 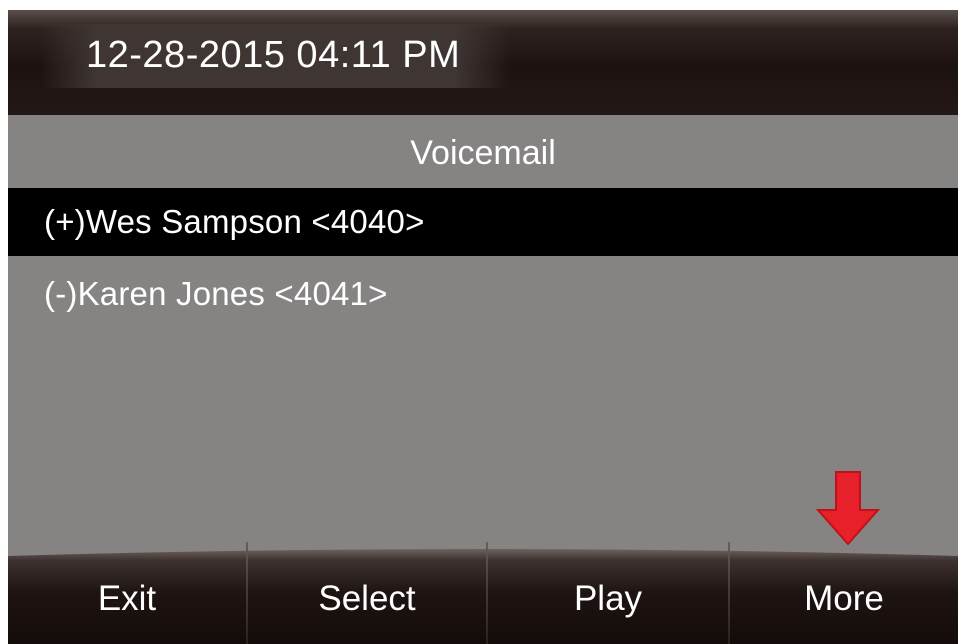 What do you see at coordinates (273, 55) in the screenshot?
I see `datetime-display: 12-28-2015 04:11 PM` at bounding box center [273, 55].